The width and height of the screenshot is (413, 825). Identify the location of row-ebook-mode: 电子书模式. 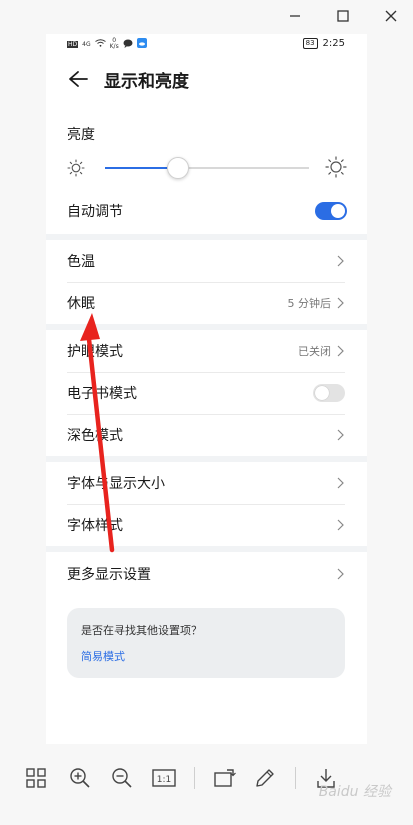
(206, 393).